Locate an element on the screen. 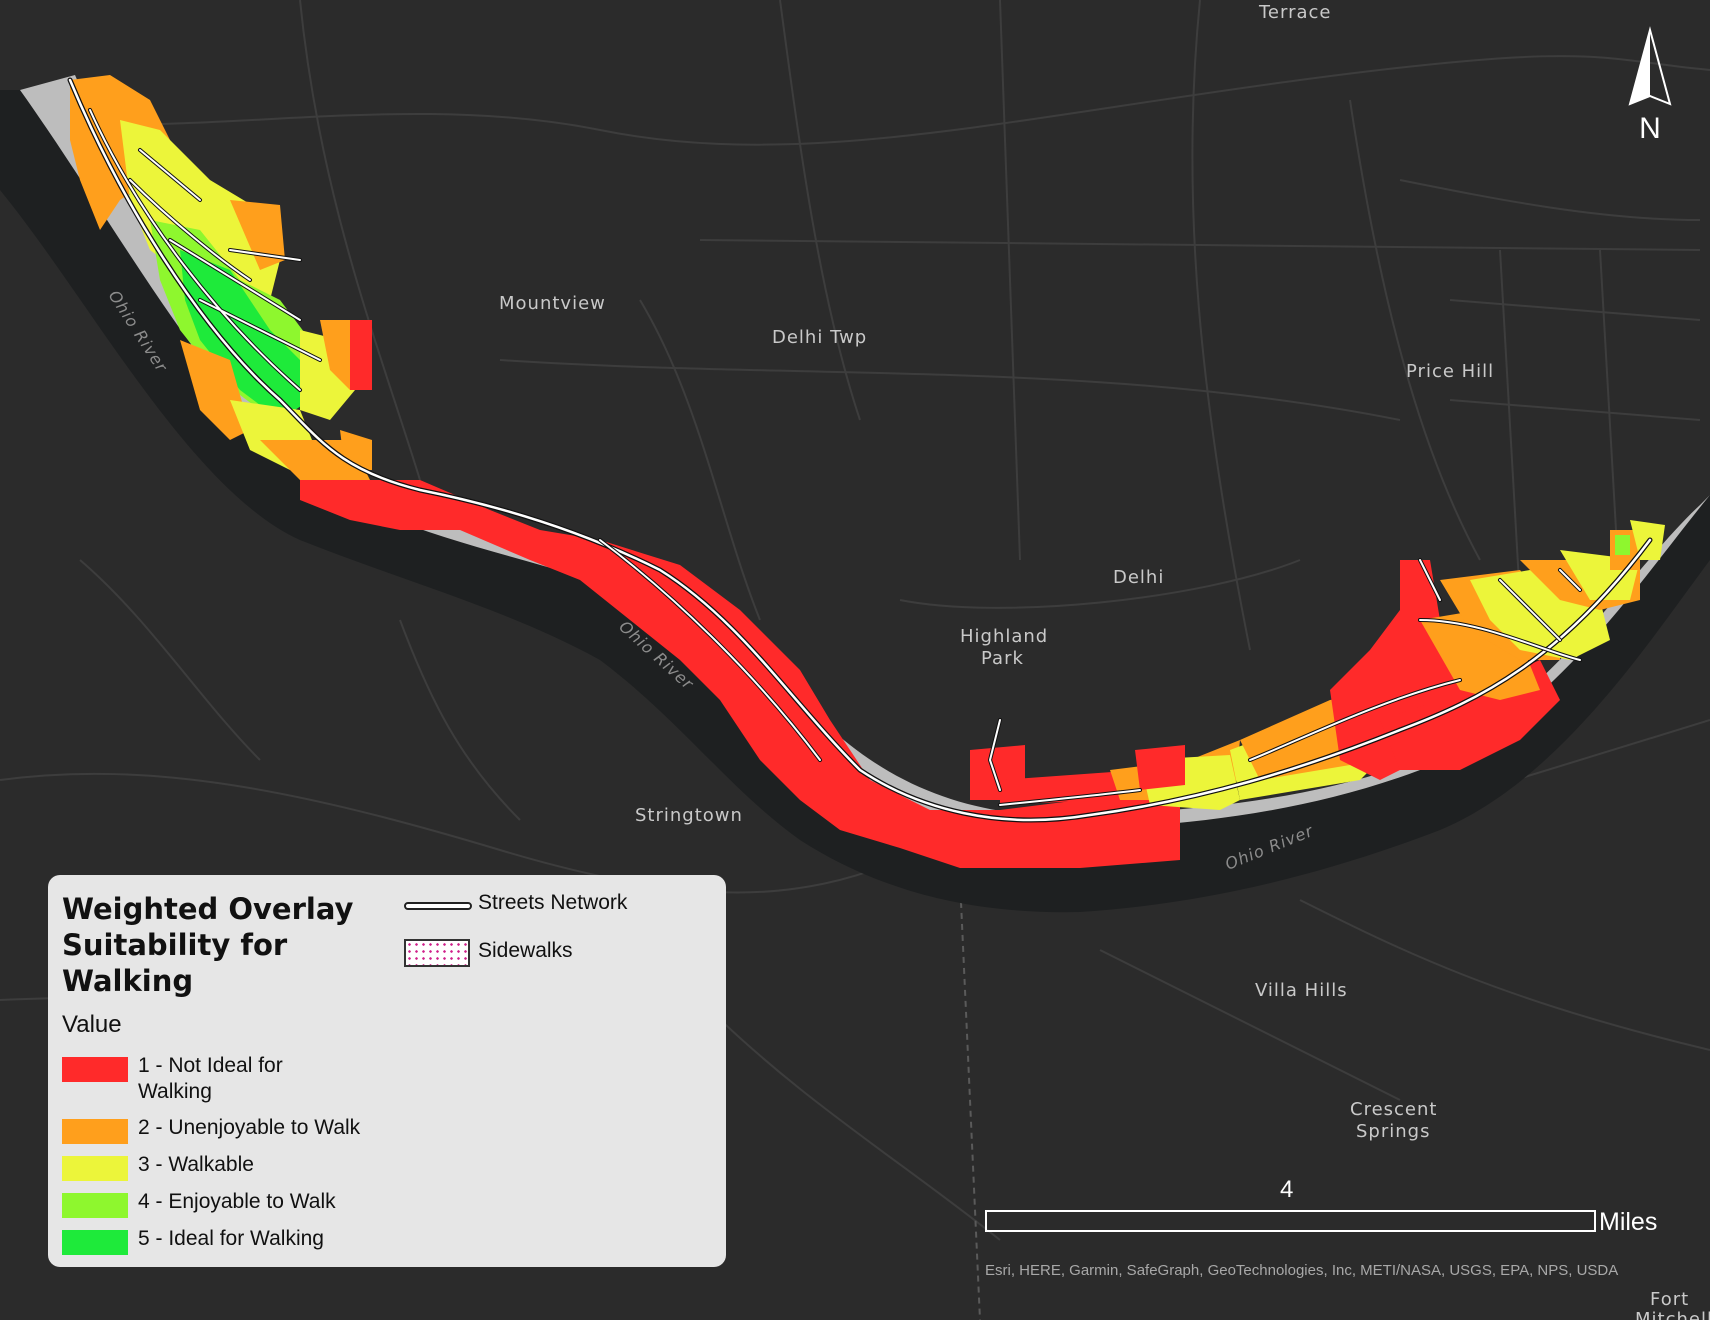 The height and width of the screenshot is (1320, 1710). north-arrow-icon: N is located at coordinates (1650, 85).